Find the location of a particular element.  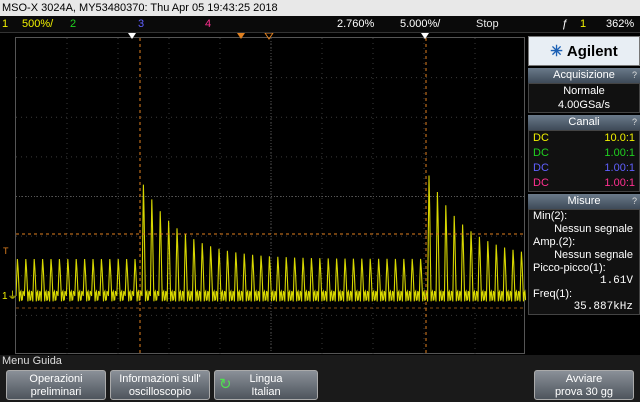

top-markers is located at coordinates (278, 36).